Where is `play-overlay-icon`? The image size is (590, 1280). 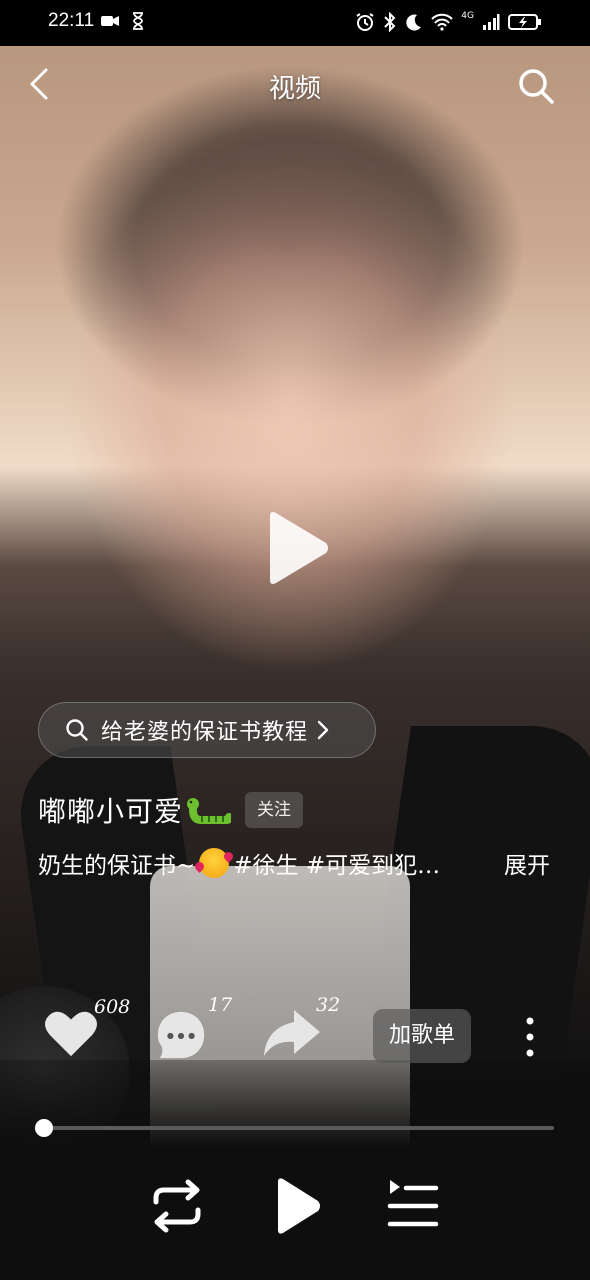 play-overlay-icon is located at coordinates (297, 548).